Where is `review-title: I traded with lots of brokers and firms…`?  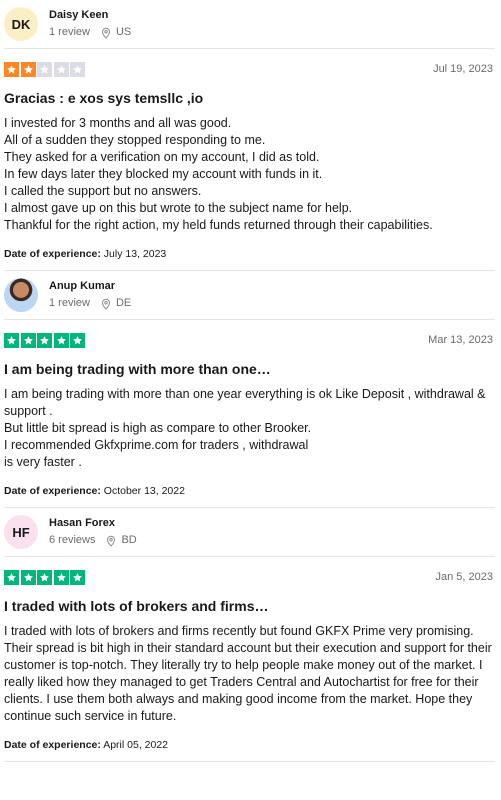
review-title: I traded with lots of brokers and firms… is located at coordinates (249, 606).